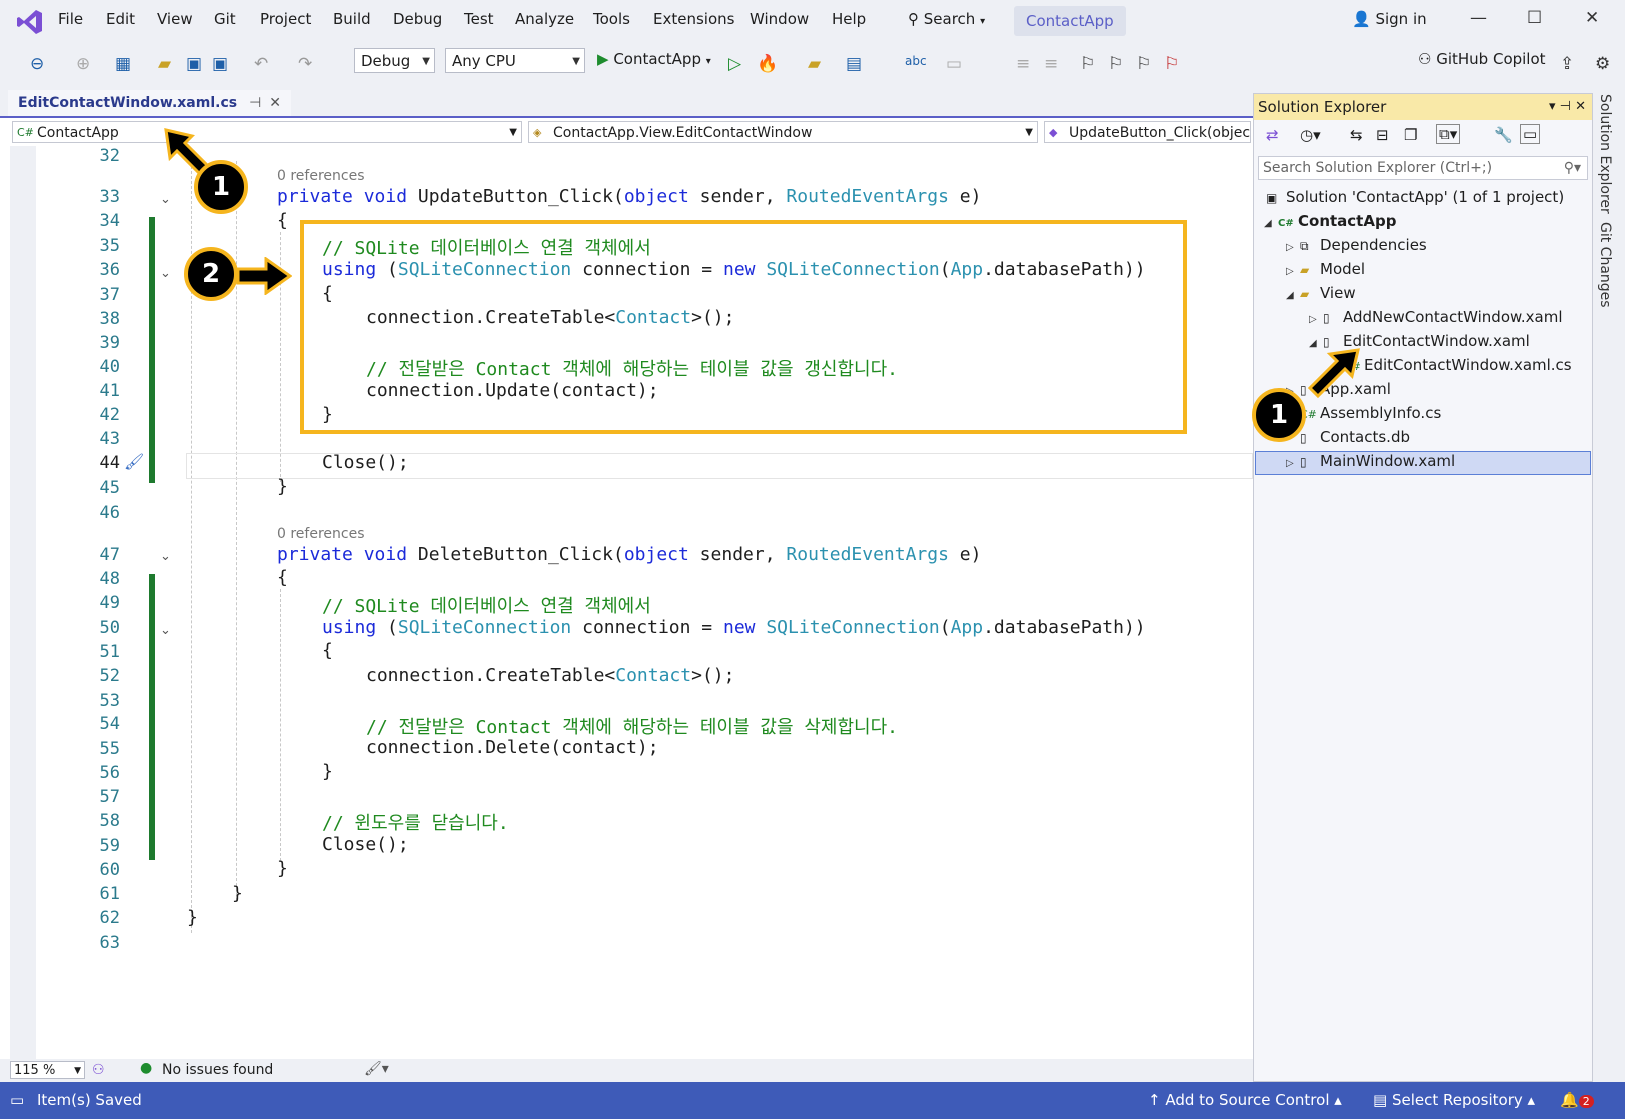  I want to click on menu-build: Build, so click(352, 19).